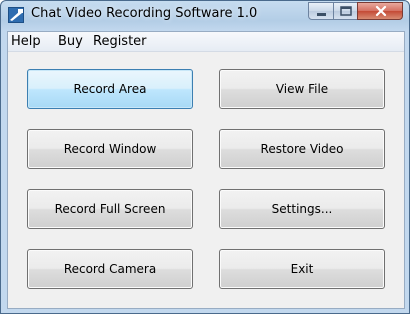 Image resolution: width=410 pixels, height=314 pixels. What do you see at coordinates (110, 209) in the screenshot?
I see `record-full-screen-button: Record Full Screen` at bounding box center [110, 209].